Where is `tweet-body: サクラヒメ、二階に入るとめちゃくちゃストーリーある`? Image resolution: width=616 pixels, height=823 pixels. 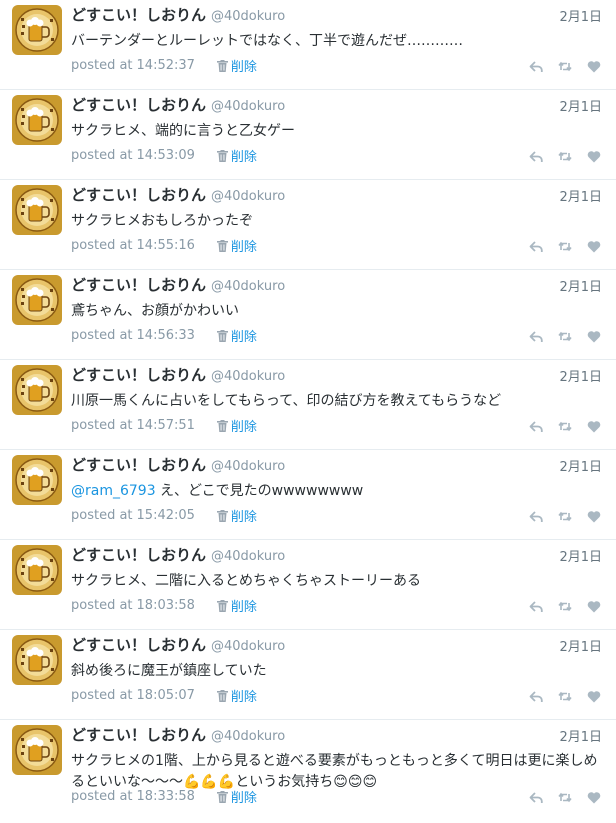
tweet-body: サクラヒメ、二階に入るとめちゃくちゃストーリーある is located at coordinates (246, 581).